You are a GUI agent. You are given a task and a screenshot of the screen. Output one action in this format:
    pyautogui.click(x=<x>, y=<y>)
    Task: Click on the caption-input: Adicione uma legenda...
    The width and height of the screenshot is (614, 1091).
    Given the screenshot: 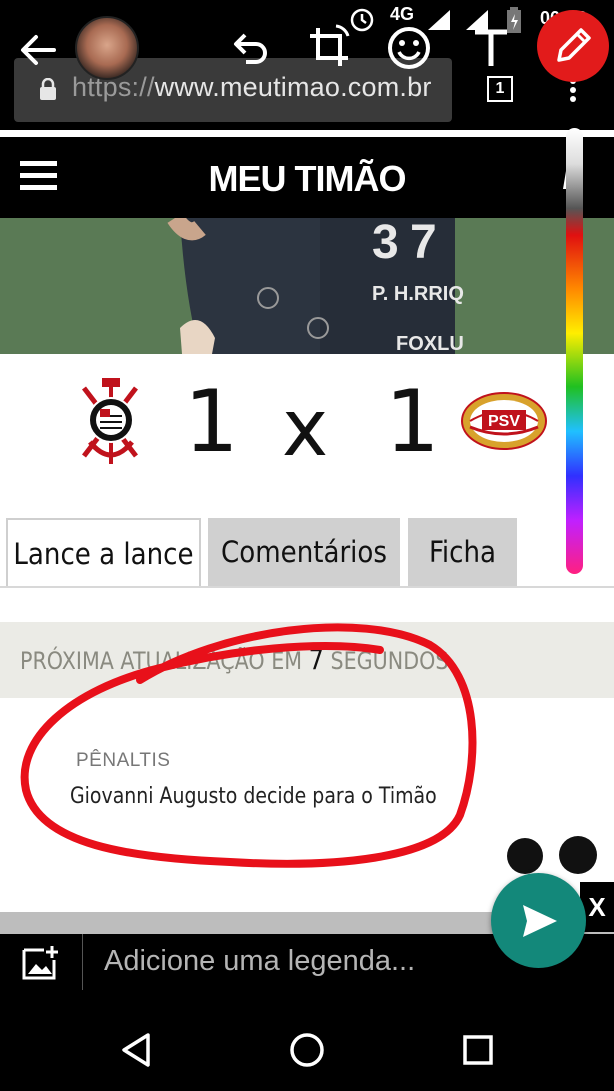 What is the action you would take?
    pyautogui.click(x=259, y=961)
    